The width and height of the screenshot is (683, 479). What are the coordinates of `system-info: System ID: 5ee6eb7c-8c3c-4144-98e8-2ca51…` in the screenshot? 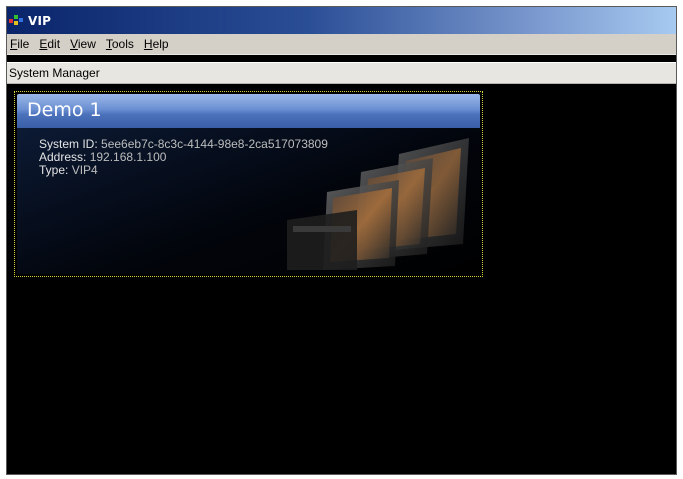 It's located at (183, 157).